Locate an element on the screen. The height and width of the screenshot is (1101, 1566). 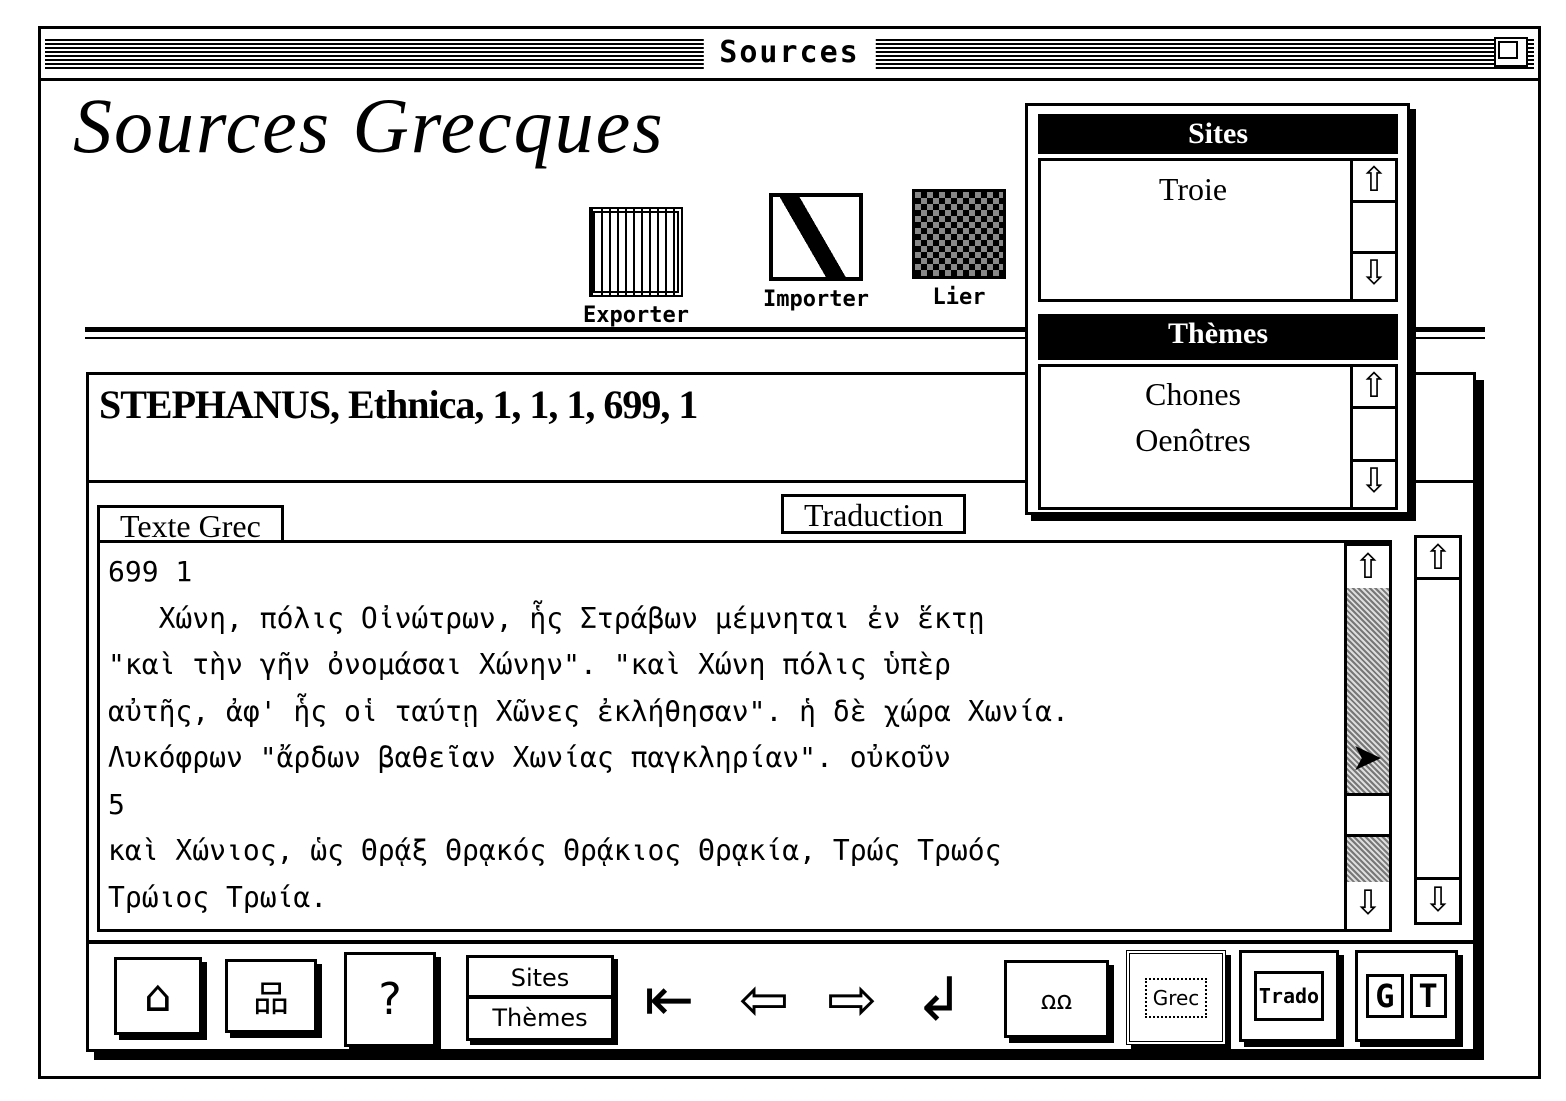
t-label: T is located at coordinates (1428, 996).